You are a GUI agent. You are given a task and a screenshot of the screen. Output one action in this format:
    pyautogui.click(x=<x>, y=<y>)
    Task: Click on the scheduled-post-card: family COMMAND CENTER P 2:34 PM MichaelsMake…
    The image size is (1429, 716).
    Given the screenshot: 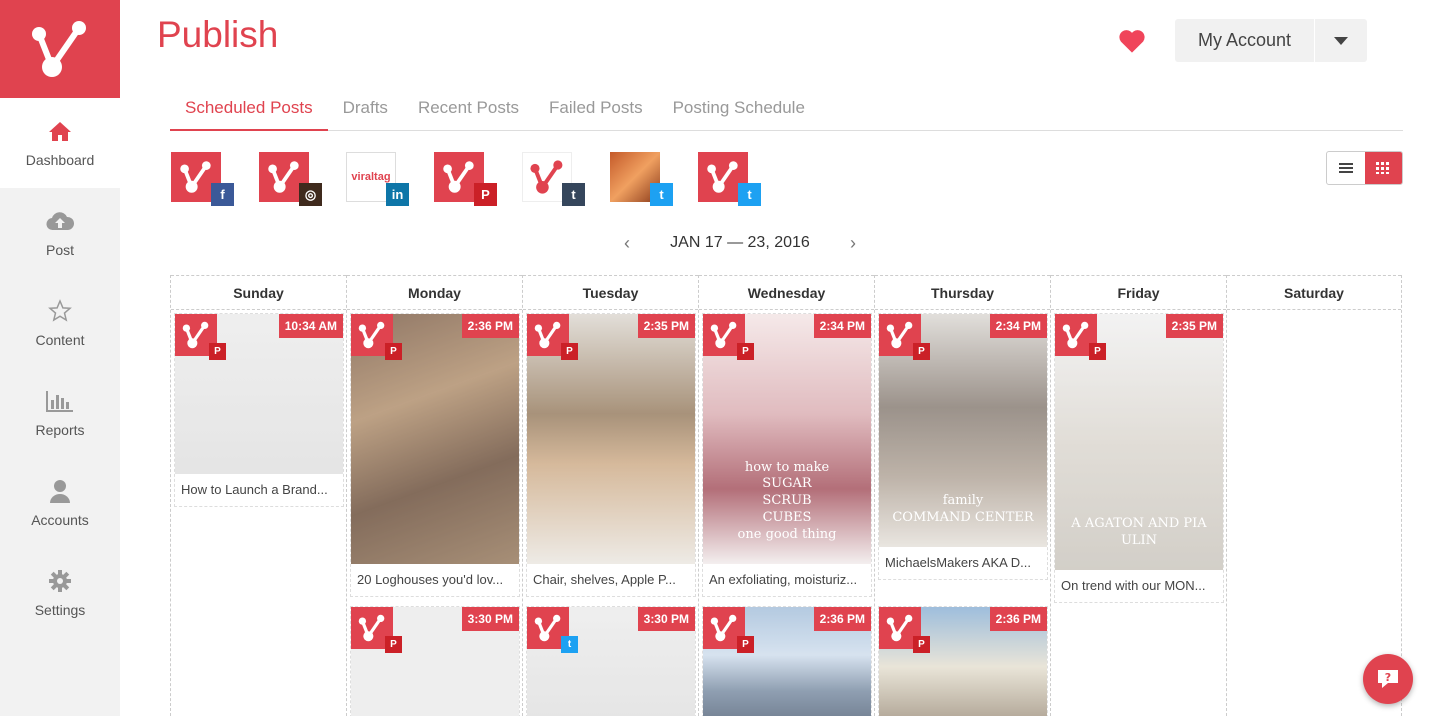 What is the action you would take?
    pyautogui.click(x=963, y=446)
    